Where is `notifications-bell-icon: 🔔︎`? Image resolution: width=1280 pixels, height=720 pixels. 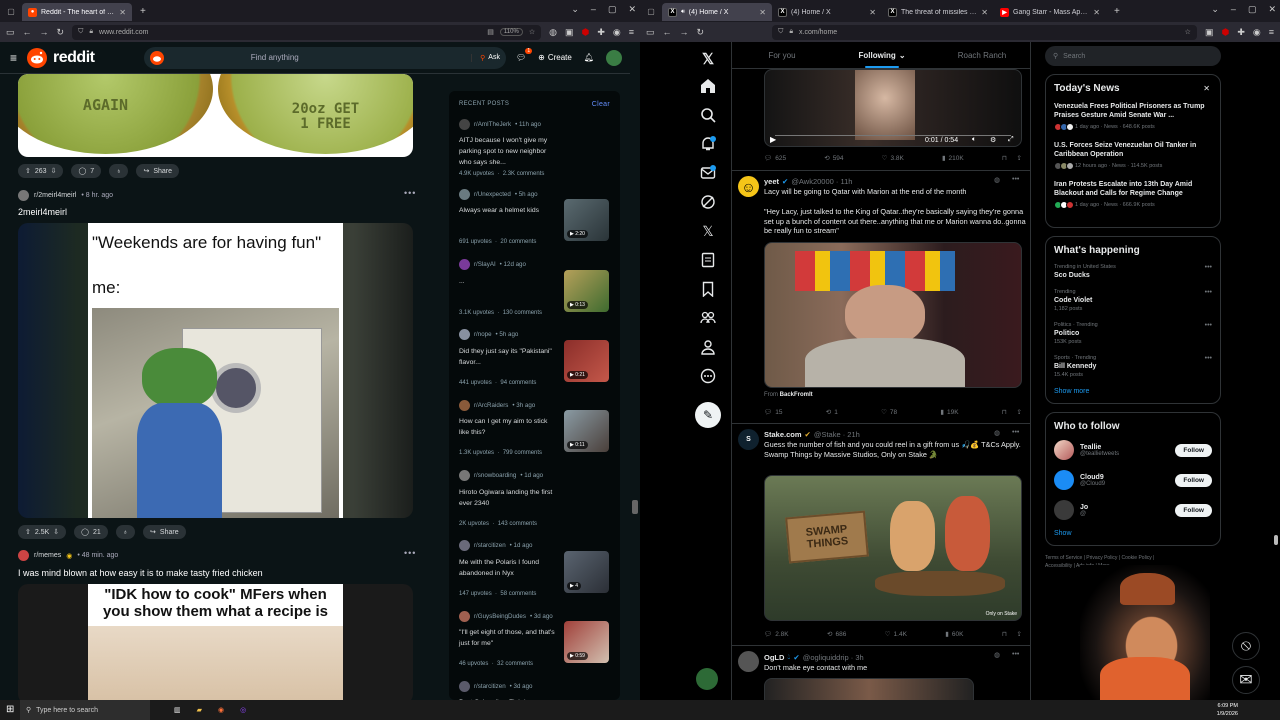 notifications-bell-icon: 🔔︎ is located at coordinates (589, 57).